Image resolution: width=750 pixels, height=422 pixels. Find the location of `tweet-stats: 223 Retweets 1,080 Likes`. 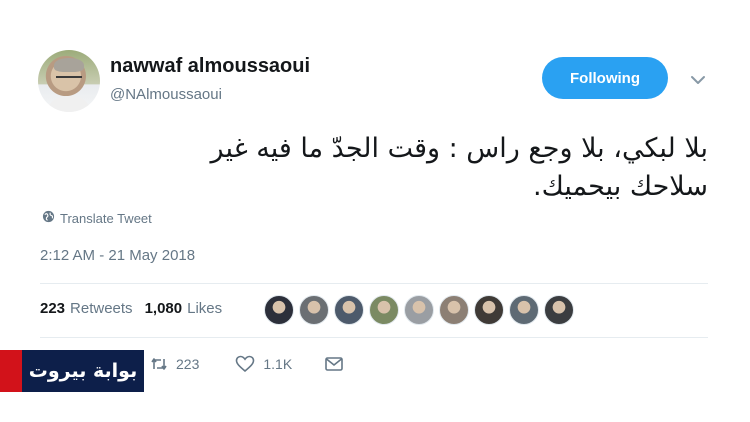

tweet-stats: 223 Retweets 1,080 Likes is located at coordinates (131, 308).